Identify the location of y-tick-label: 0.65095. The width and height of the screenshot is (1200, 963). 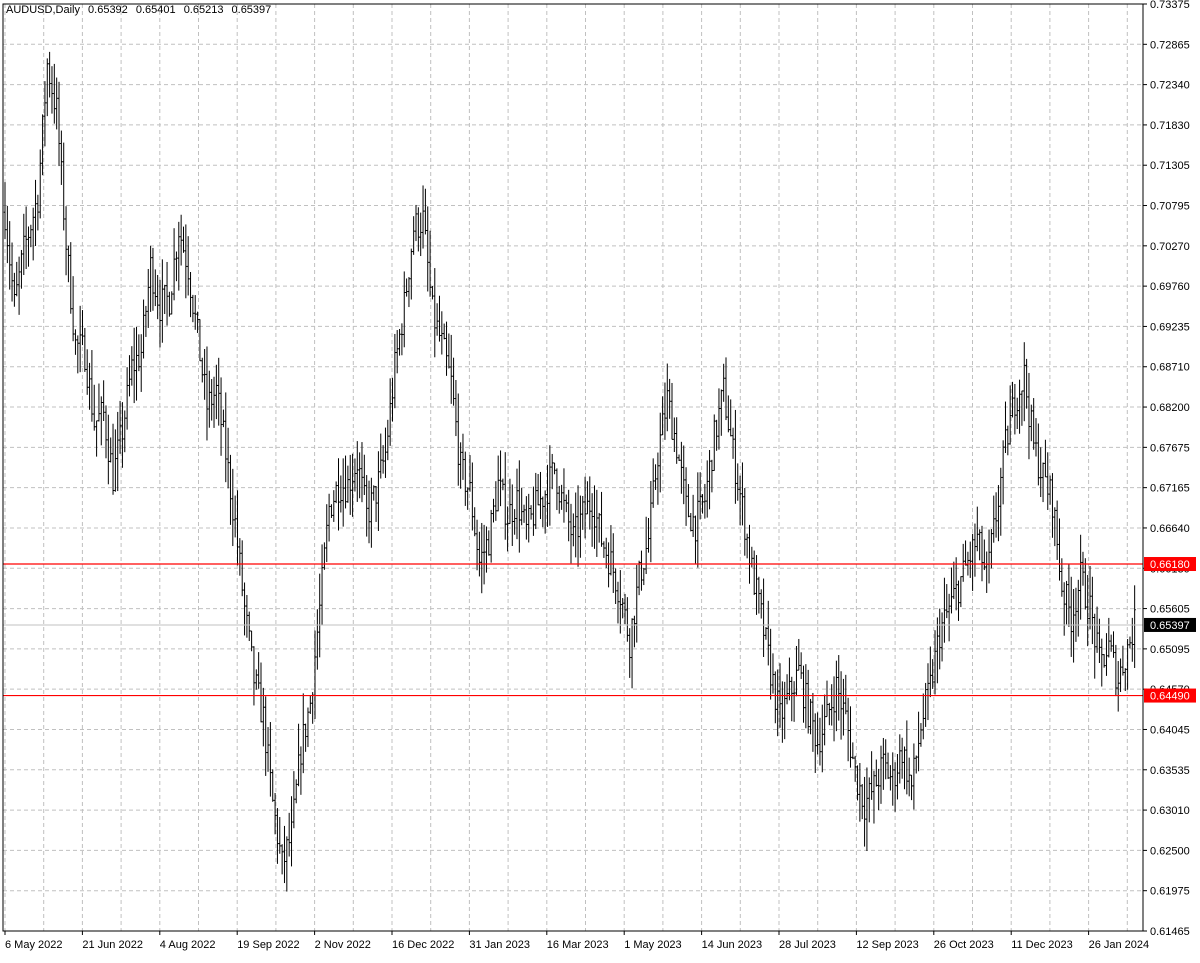
(1170, 650).